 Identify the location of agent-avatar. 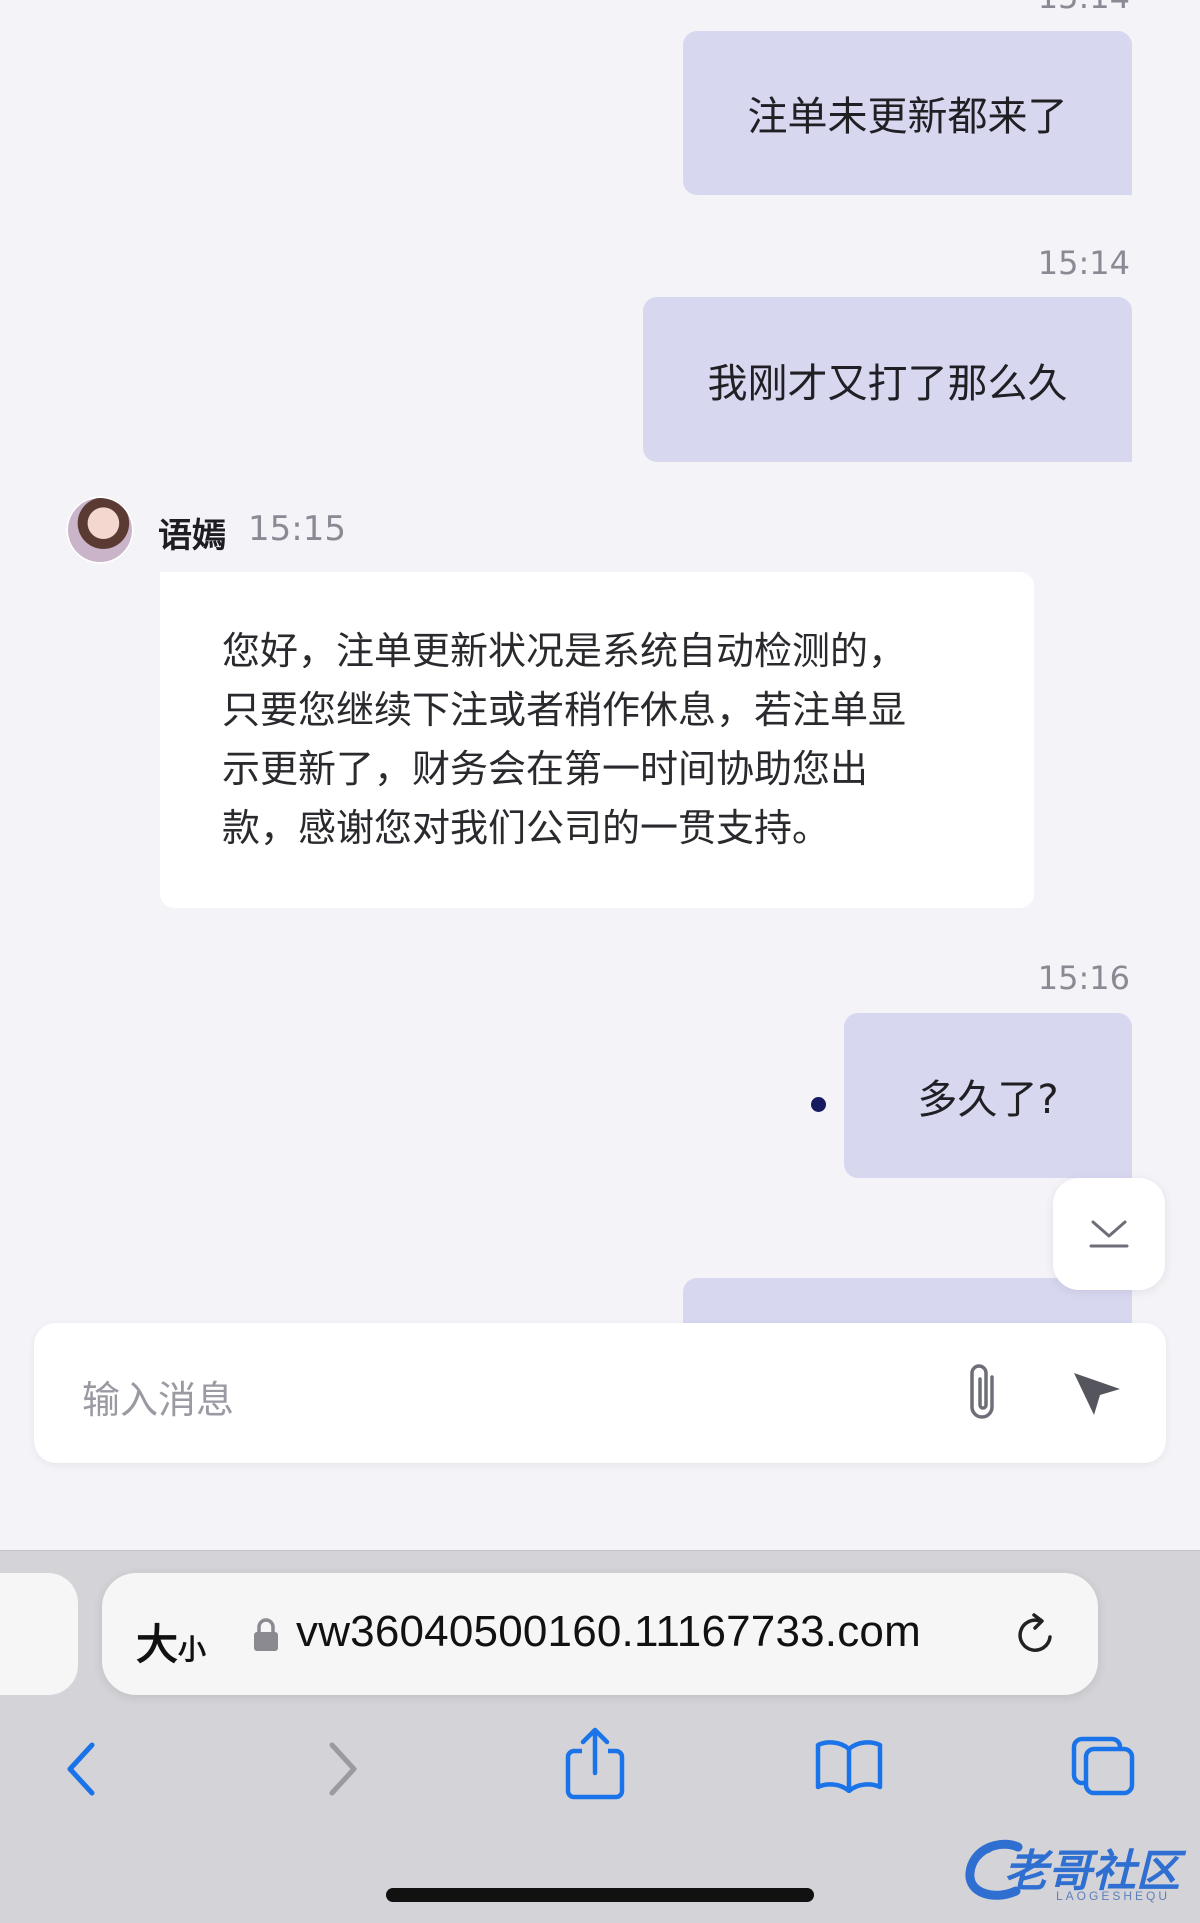
(100, 530).